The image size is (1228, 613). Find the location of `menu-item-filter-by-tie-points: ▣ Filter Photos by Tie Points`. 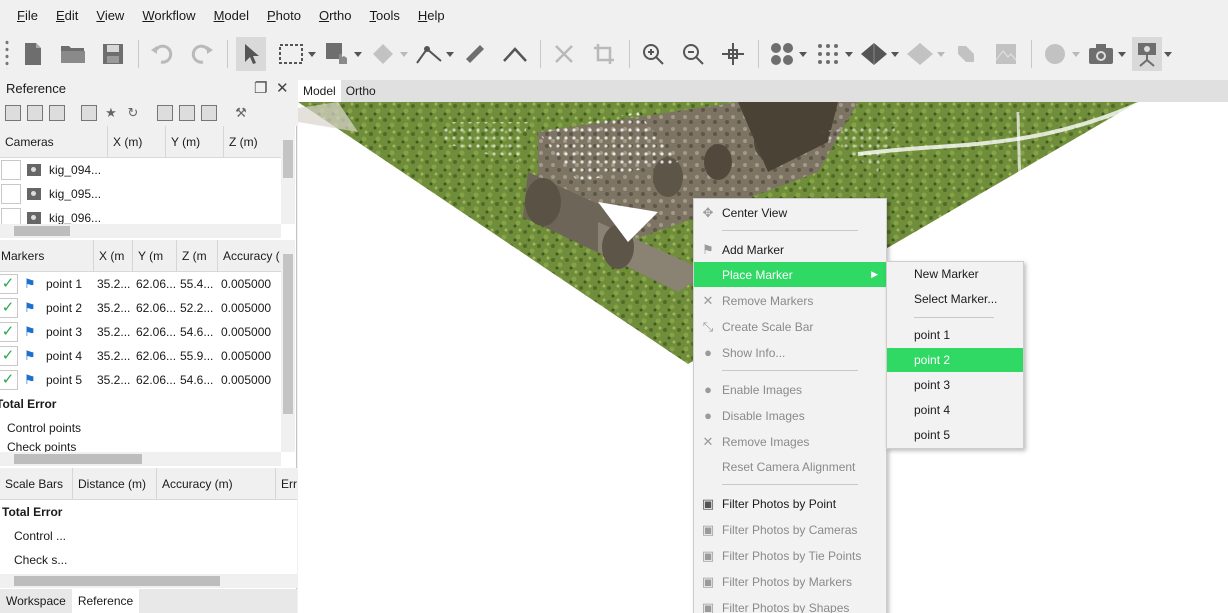

menu-item-filter-by-tie-points: ▣ Filter Photos by Tie Points is located at coordinates (790, 555).